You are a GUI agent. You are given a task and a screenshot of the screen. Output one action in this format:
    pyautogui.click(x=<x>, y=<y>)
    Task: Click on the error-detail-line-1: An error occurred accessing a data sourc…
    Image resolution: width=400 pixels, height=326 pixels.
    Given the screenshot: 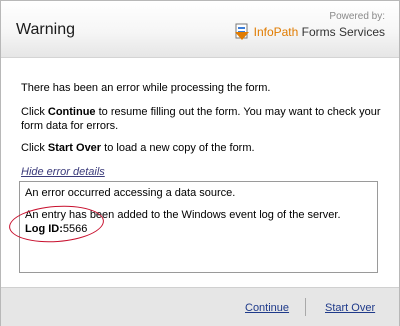 What is the action you would take?
    pyautogui.click(x=130, y=193)
    